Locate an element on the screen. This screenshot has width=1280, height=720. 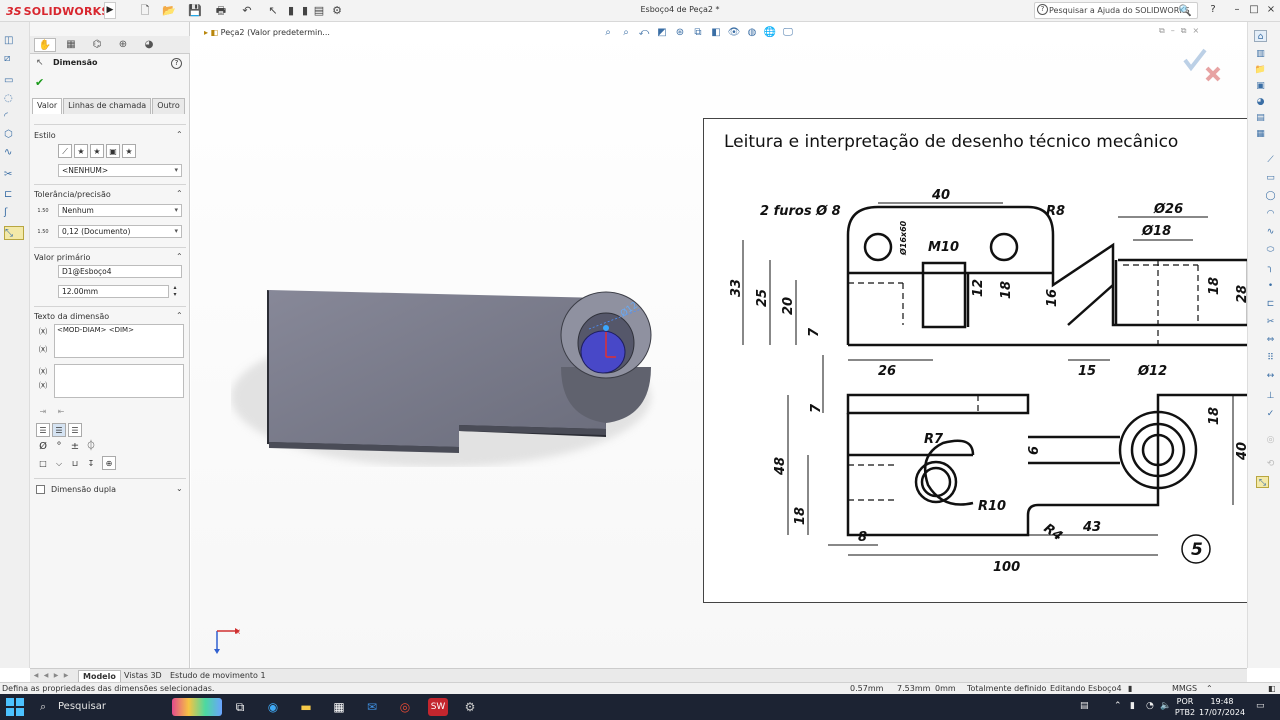
dimension-name-field: D1@Esboço4 is located at coordinates (120, 271).